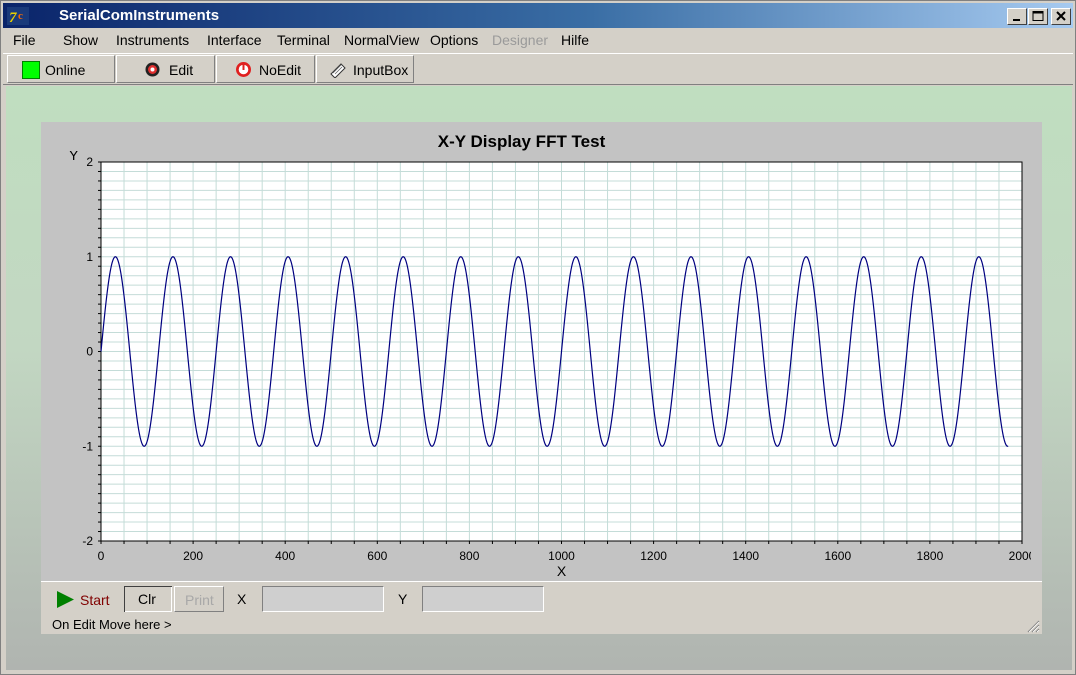 Image resolution: width=1076 pixels, height=675 pixels. Describe the element at coordinates (234, 40) in the screenshot. I see `menu-interface: Interface` at that location.